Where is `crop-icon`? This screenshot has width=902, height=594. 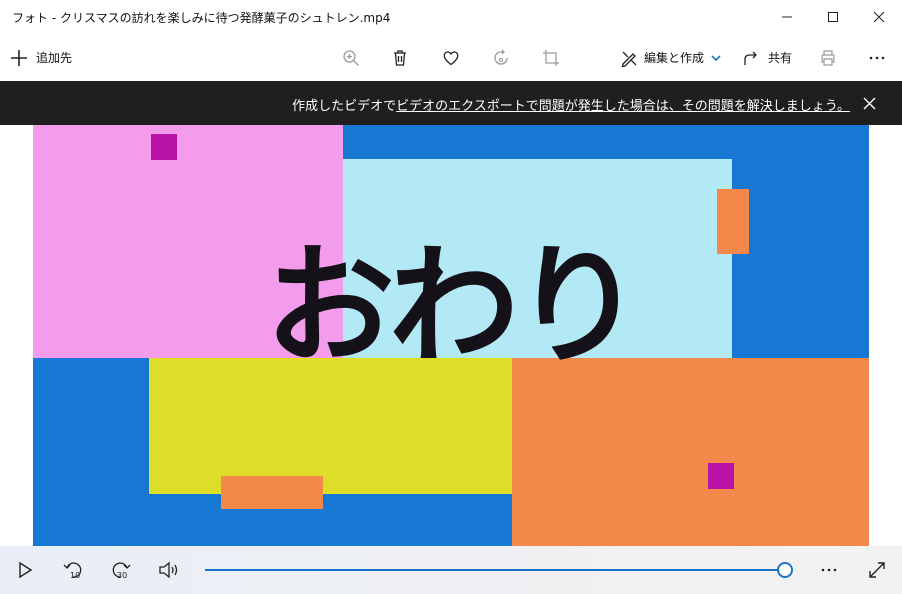
crop-icon is located at coordinates (551, 57).